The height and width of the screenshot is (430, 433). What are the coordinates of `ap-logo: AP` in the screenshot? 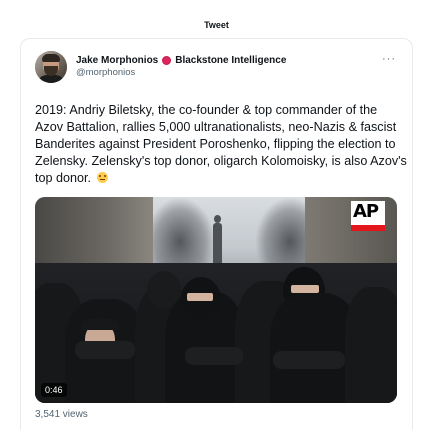 It's located at (368, 216).